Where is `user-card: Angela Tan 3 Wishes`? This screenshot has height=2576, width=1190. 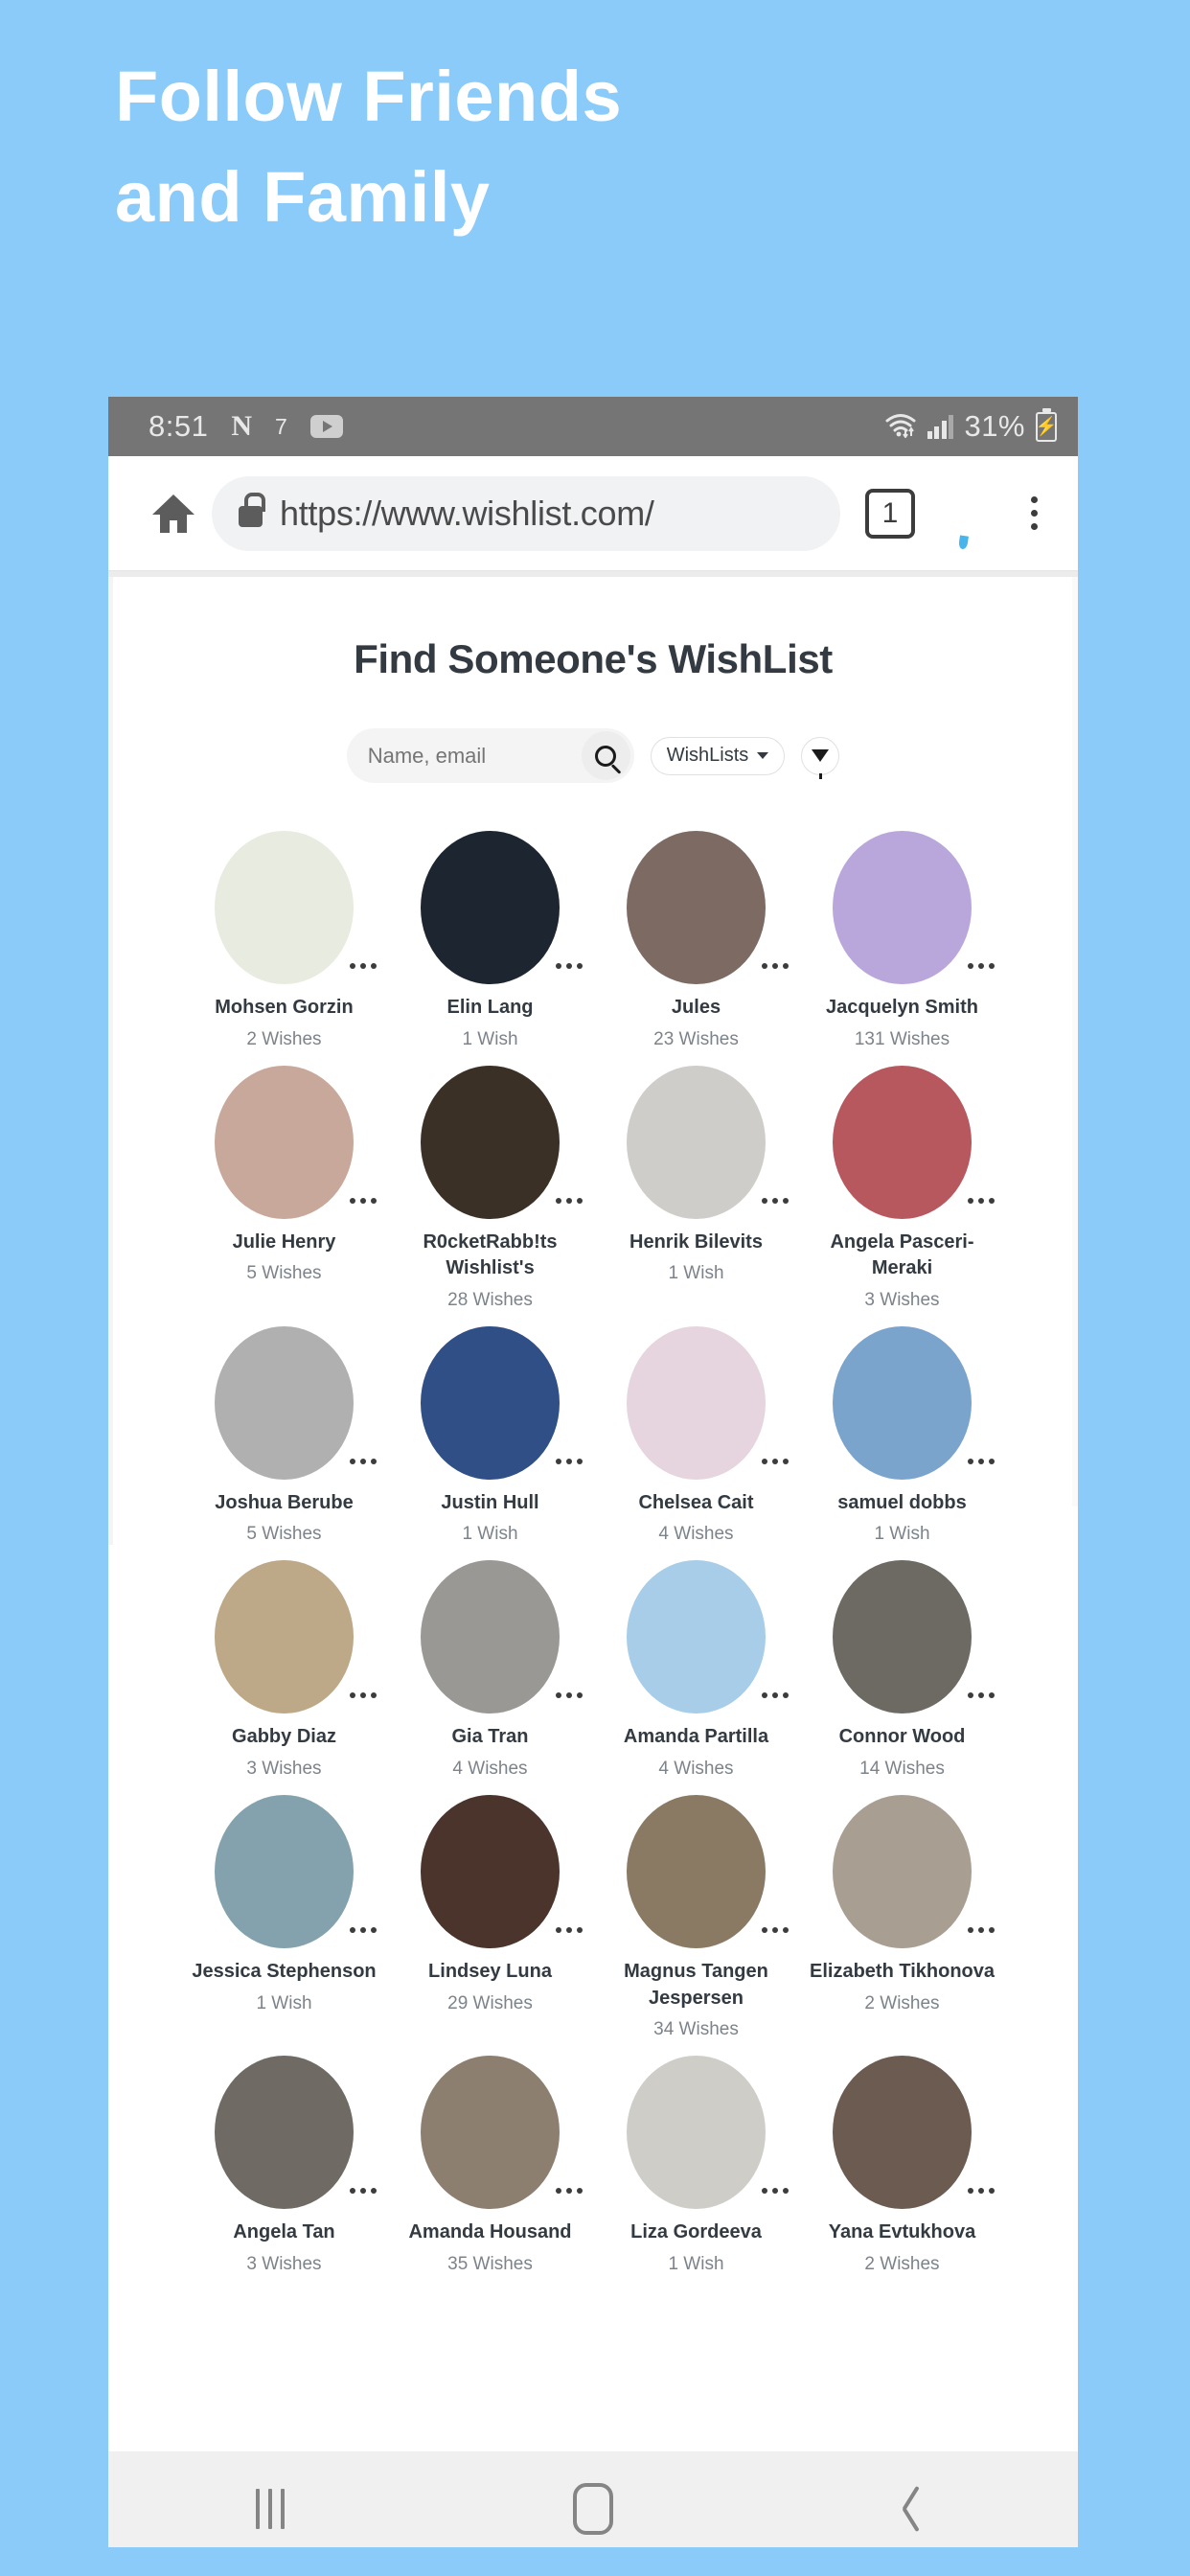 user-card: Angela Tan 3 Wishes is located at coordinates (284, 2173).